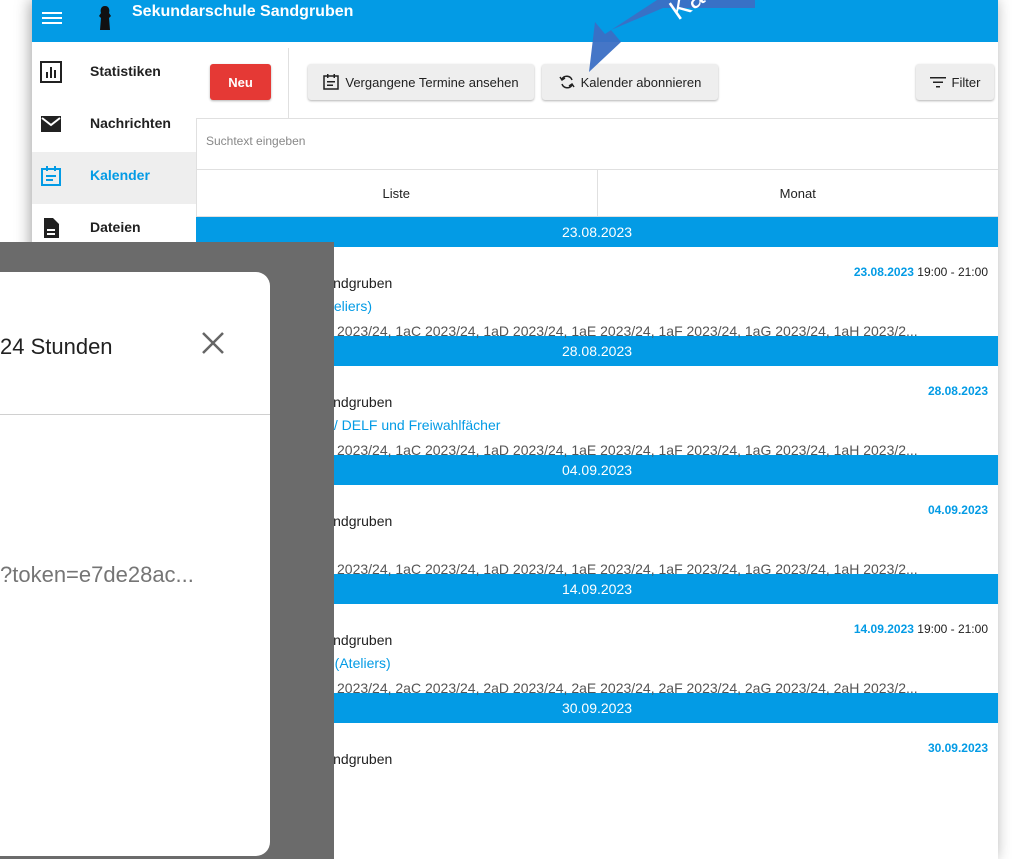 The width and height of the screenshot is (1012, 859). What do you see at coordinates (51, 124) in the screenshot?
I see `mail-icon` at bounding box center [51, 124].